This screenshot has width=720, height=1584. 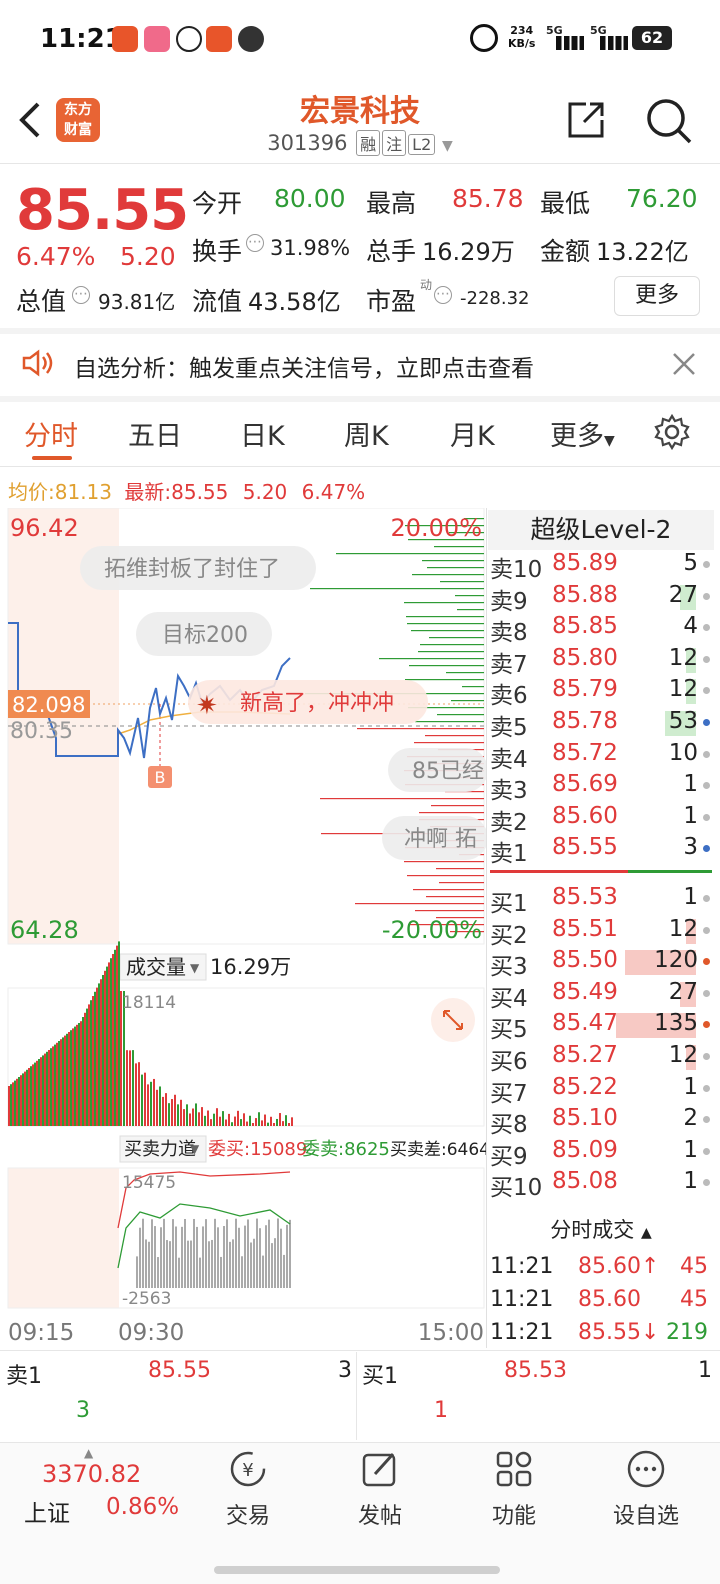 I want to click on sell-row: 卖7 85.80 12, so click(x=600, y=661).